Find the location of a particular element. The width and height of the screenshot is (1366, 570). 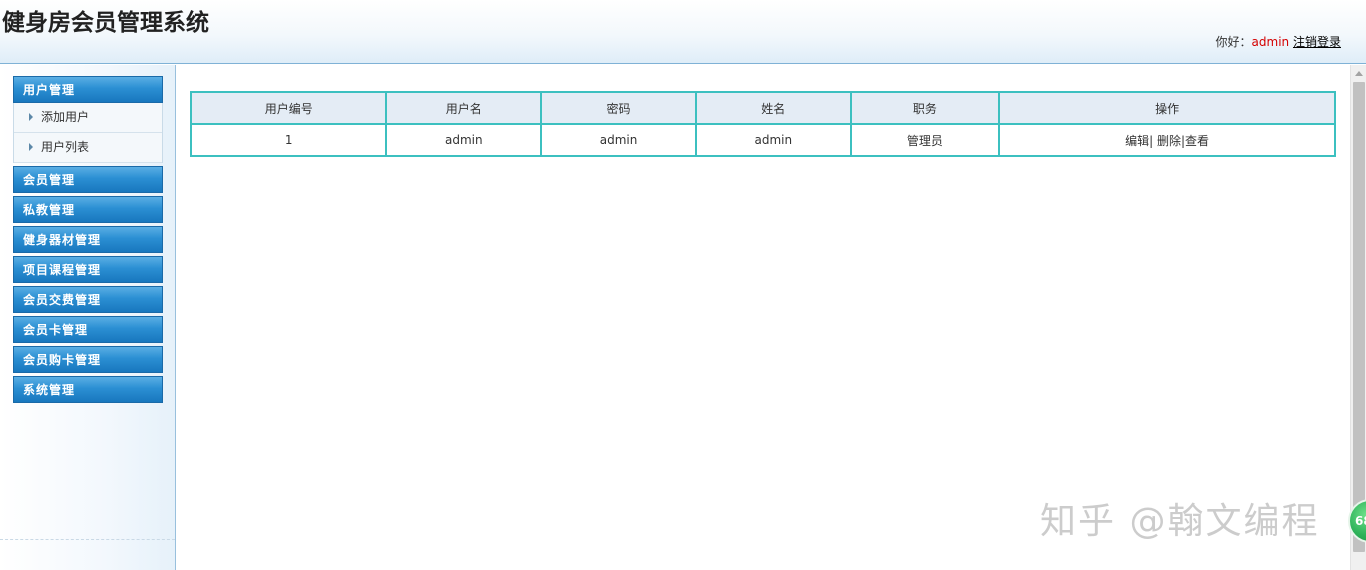

column-header: 职务 is located at coordinates (925, 108).